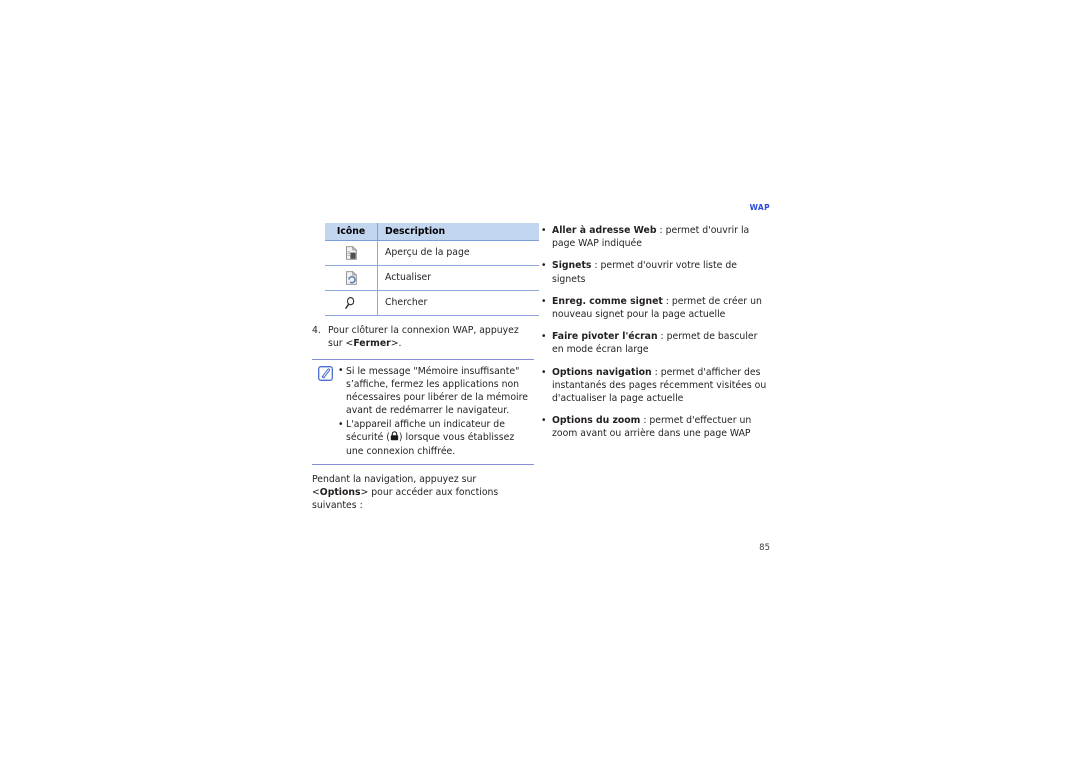  Describe the element at coordinates (572, 266) in the screenshot. I see `option-term: Signets` at that location.